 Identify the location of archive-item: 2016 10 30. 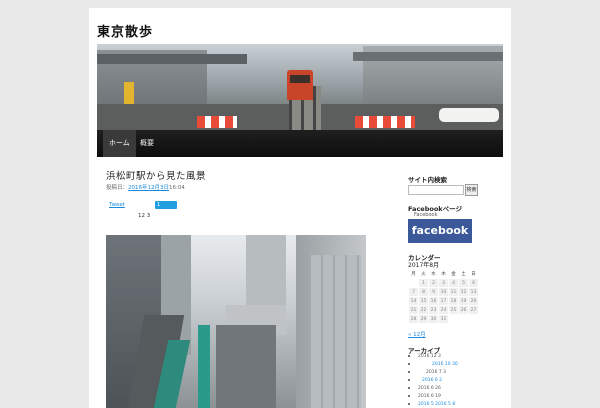
(433, 364).